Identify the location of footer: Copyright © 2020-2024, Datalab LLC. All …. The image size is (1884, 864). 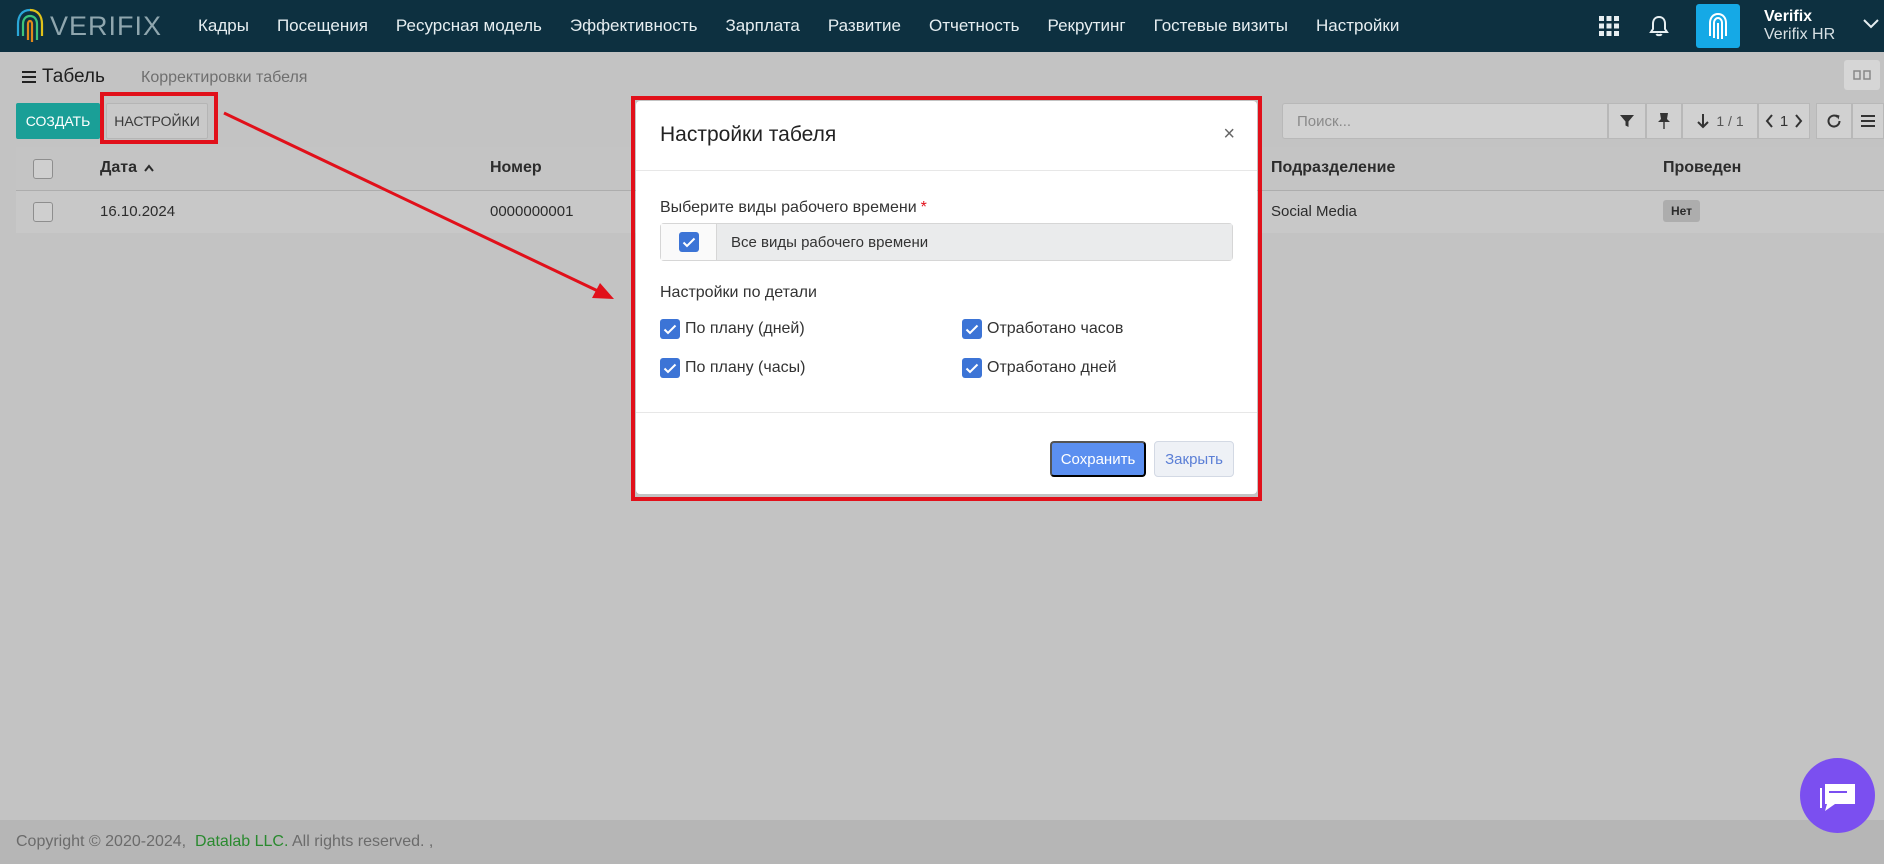
(942, 842).